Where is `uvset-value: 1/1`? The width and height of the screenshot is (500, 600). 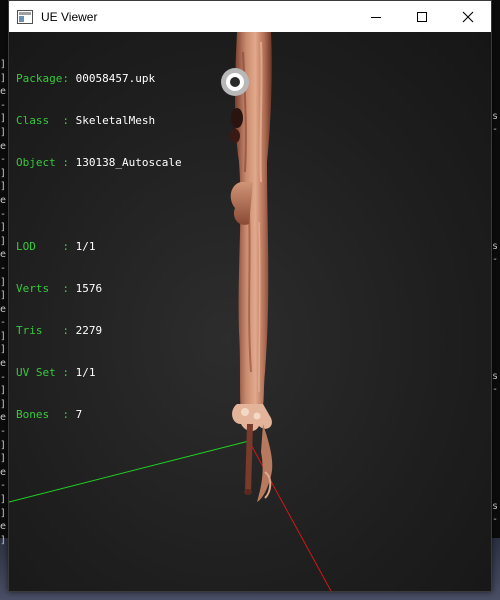
uvset-value: 1/1 is located at coordinates (85, 372).